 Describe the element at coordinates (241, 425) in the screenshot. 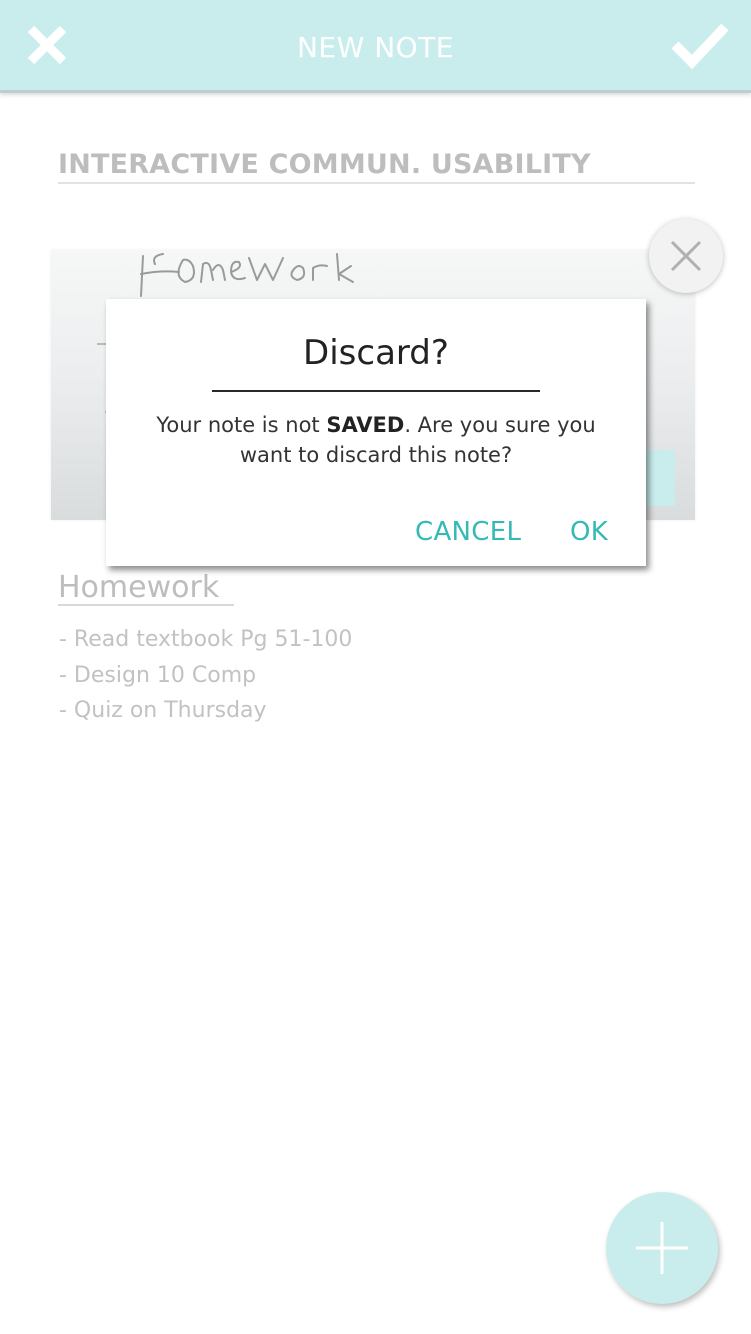

I see `dialog-message-start: Your note is not` at that location.